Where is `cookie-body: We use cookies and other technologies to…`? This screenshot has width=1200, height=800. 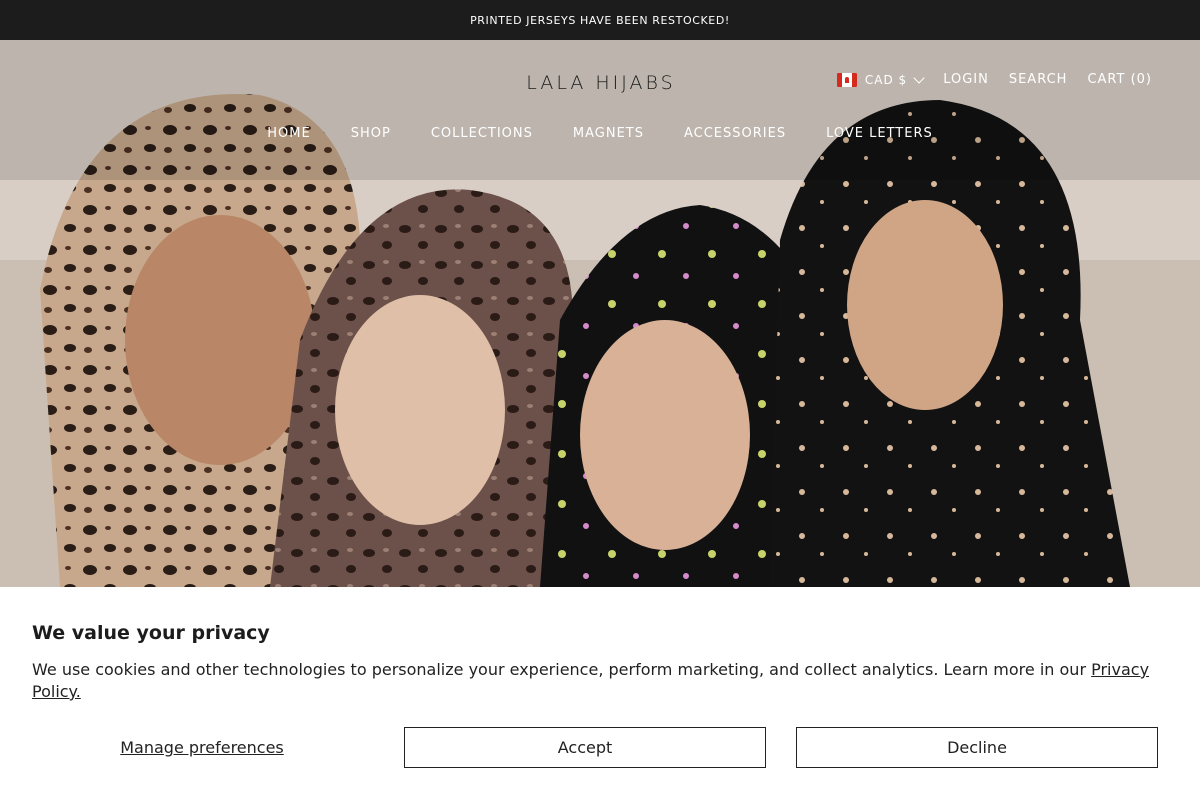
cookie-body: We use cookies and other technologies to… is located at coordinates (592, 681).